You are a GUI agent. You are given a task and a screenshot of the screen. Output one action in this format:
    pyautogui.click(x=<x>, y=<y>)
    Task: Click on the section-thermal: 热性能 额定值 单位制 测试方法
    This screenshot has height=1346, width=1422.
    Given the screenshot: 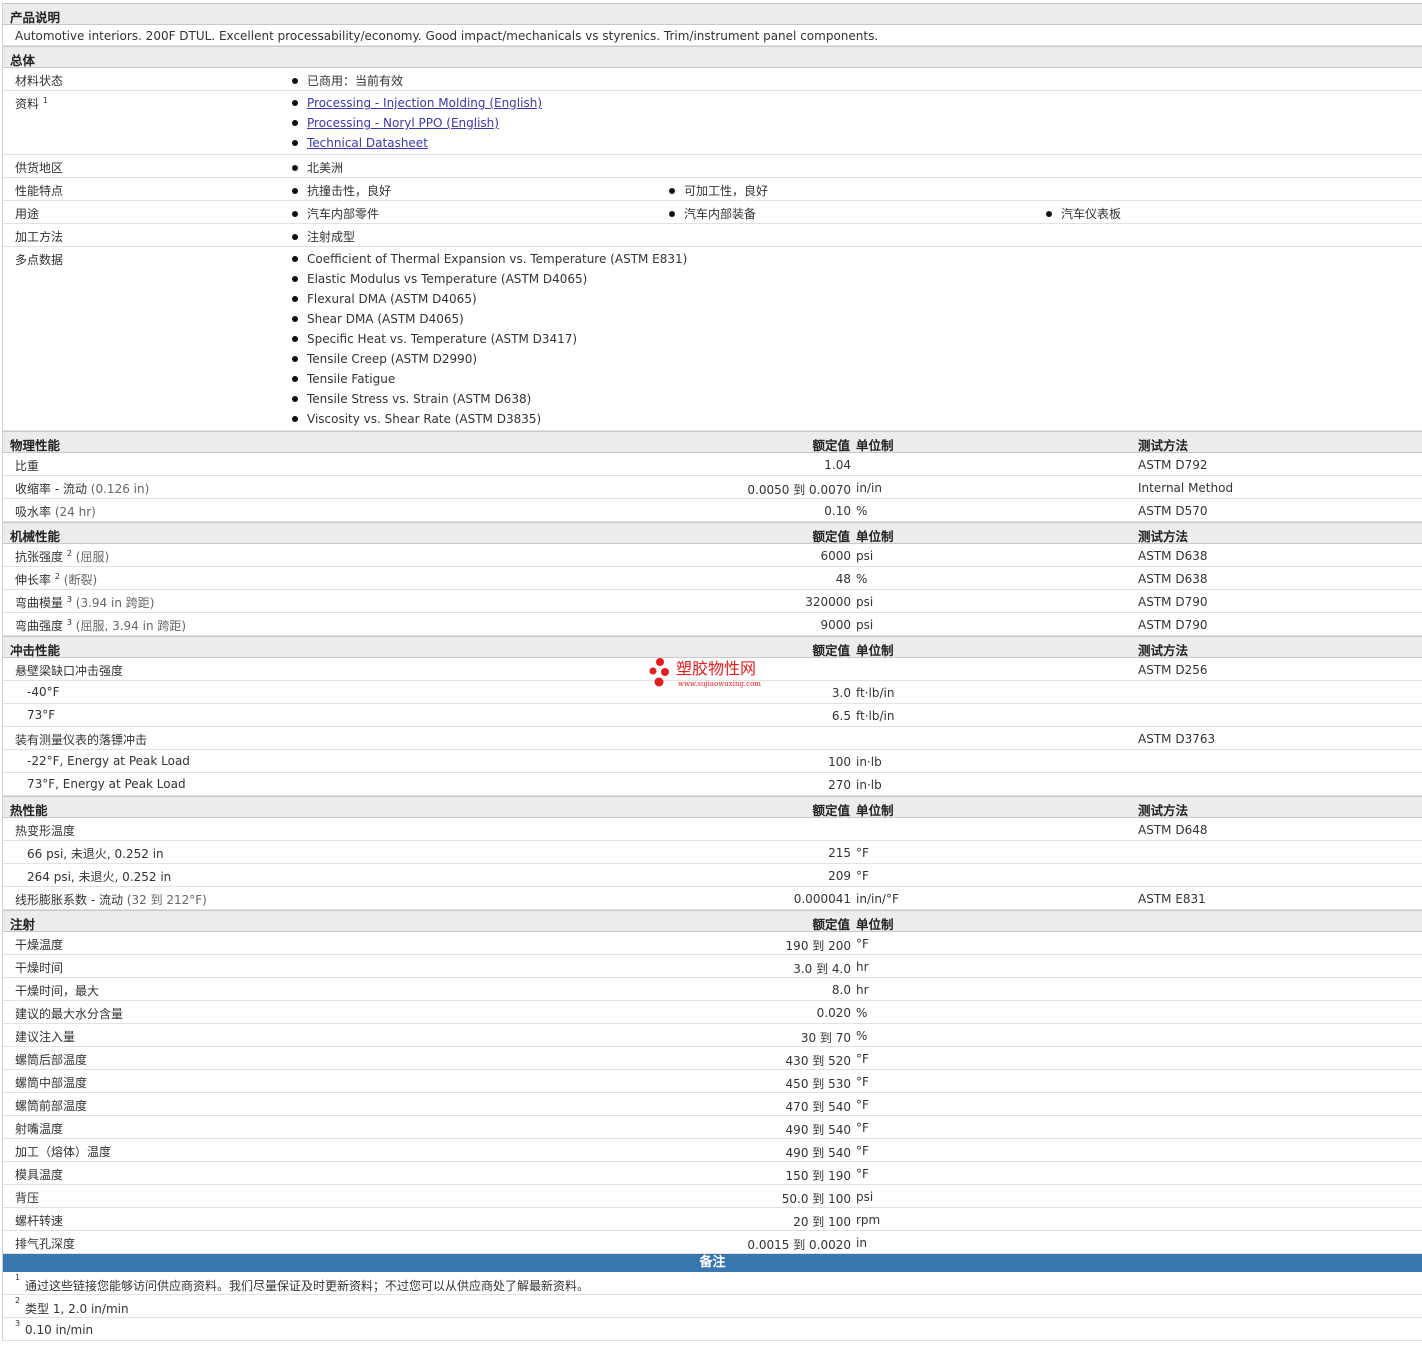 What is the action you would take?
    pyautogui.click(x=712, y=807)
    